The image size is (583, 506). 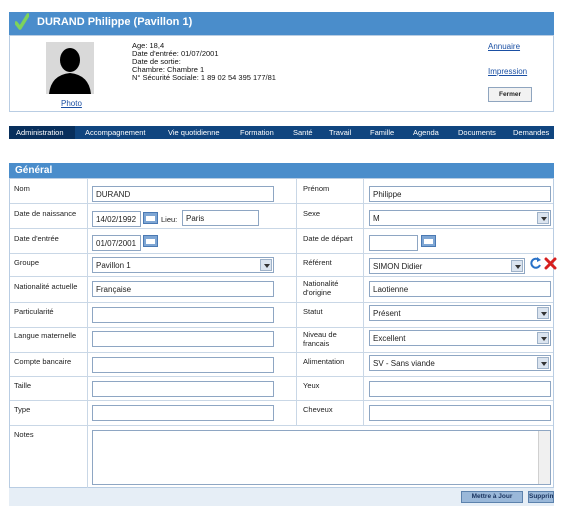 What do you see at coordinates (183, 413) in the screenshot?
I see `type-field` at bounding box center [183, 413].